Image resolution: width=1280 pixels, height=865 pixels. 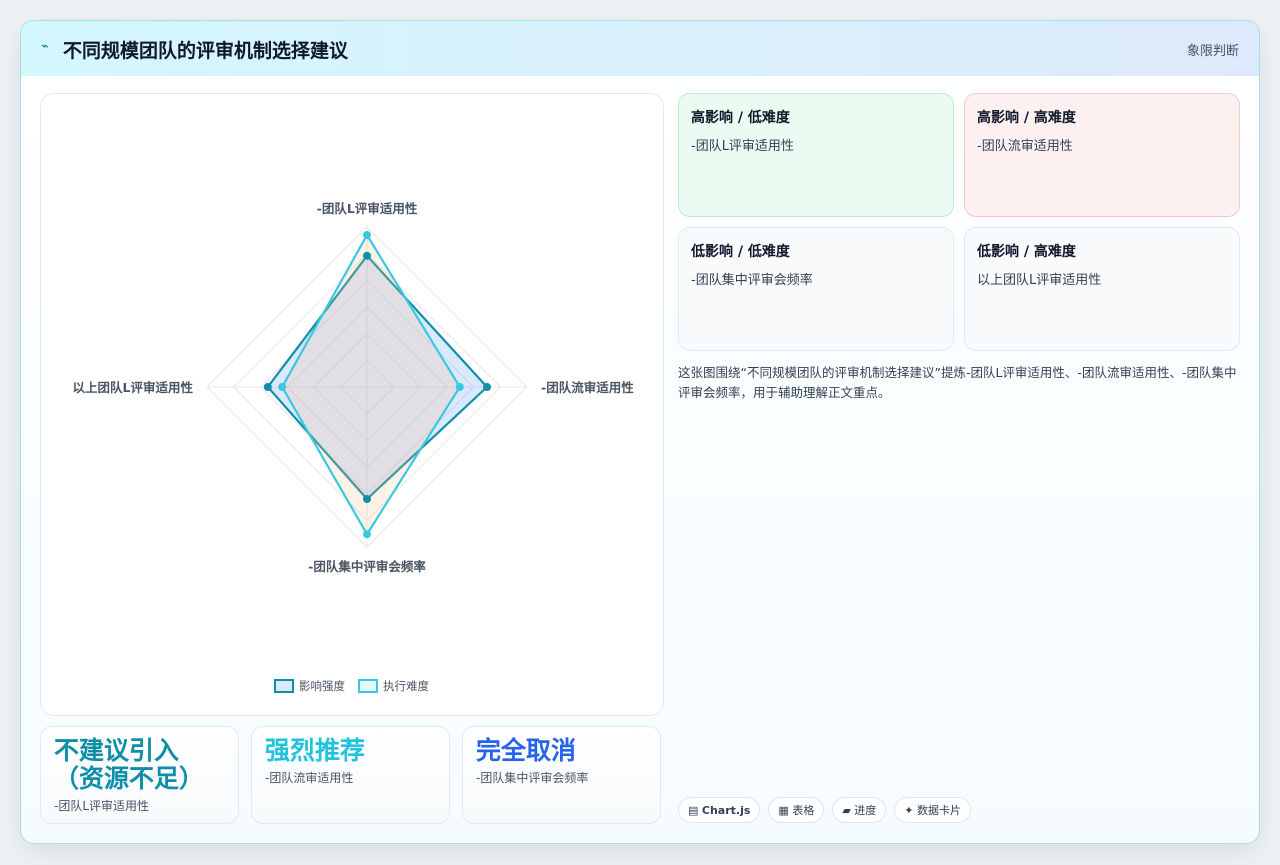 I want to click on feature-chips: ▤ Chart.js ▦ 表格 ▰ 进度 ✦ 数据卡片, so click(x=825, y=810).